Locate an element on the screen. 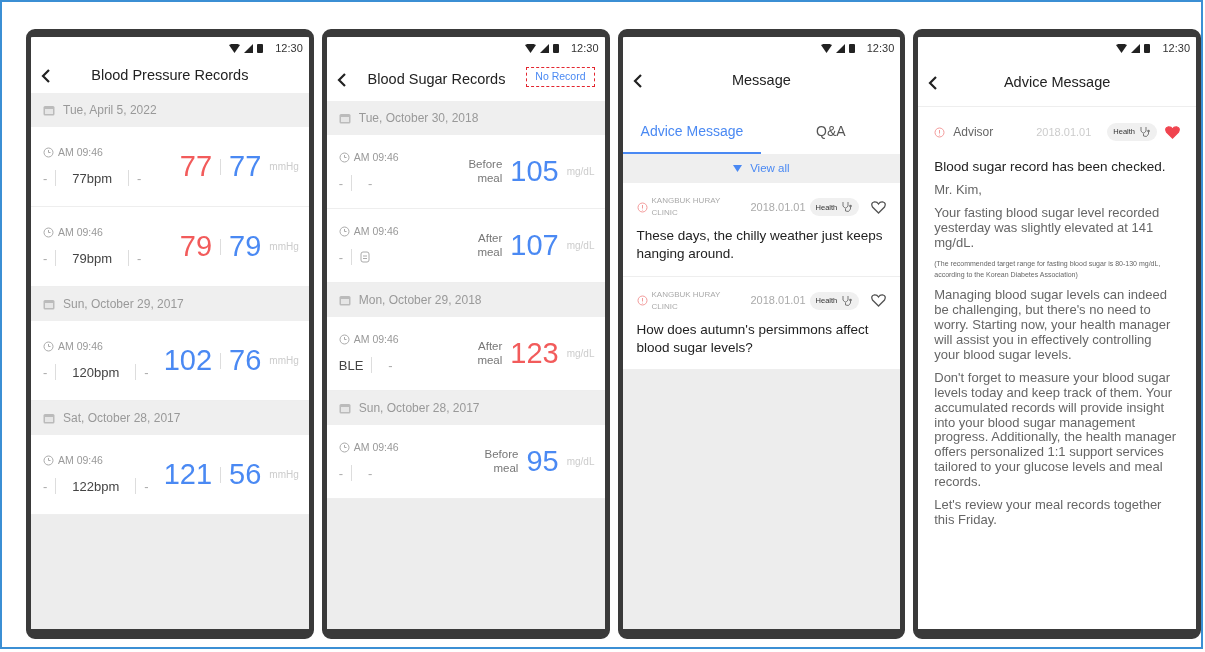 This screenshot has width=1205, height=652. screen-title: Message is located at coordinates (761, 81).